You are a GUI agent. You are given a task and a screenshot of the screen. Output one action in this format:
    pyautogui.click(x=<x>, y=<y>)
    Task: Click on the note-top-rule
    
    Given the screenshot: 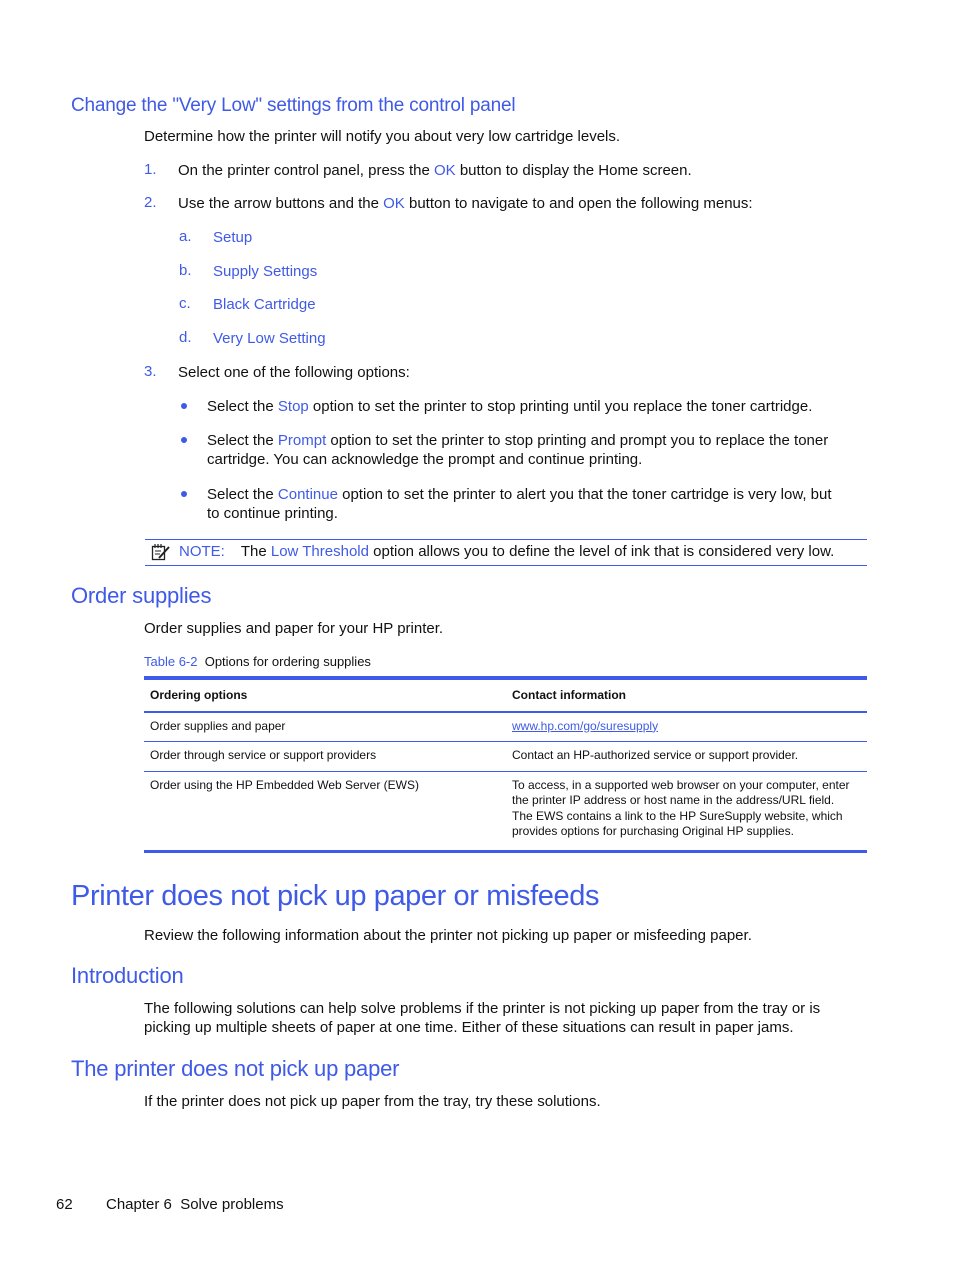 What is the action you would take?
    pyautogui.click(x=506, y=539)
    